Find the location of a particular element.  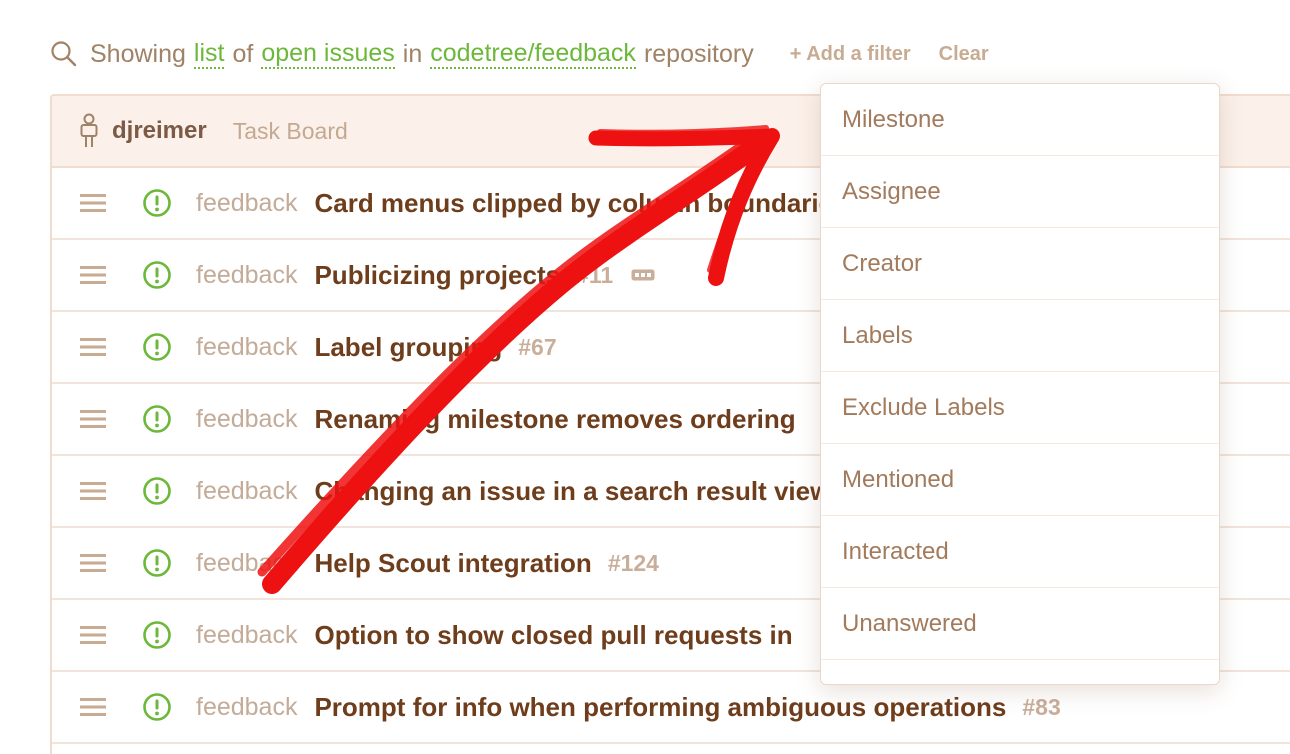

issue-number: #67 is located at coordinates (537, 346).